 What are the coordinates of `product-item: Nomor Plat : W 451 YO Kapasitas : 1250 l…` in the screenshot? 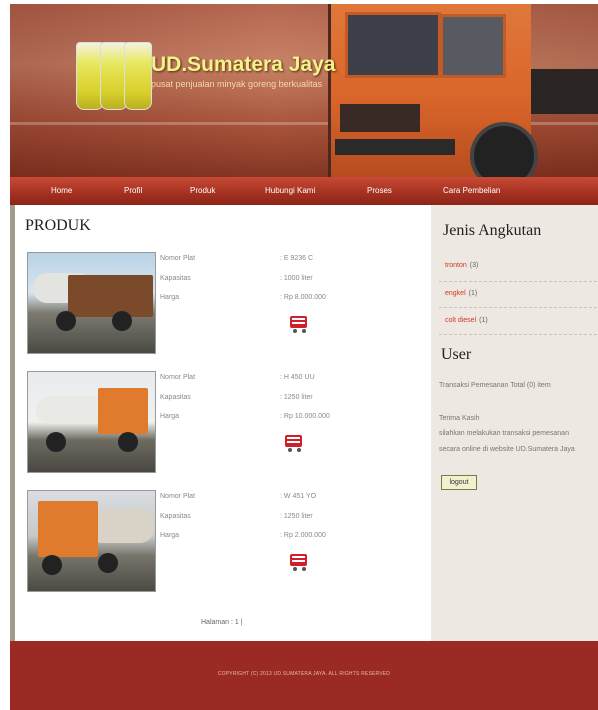 It's located at (223, 542).